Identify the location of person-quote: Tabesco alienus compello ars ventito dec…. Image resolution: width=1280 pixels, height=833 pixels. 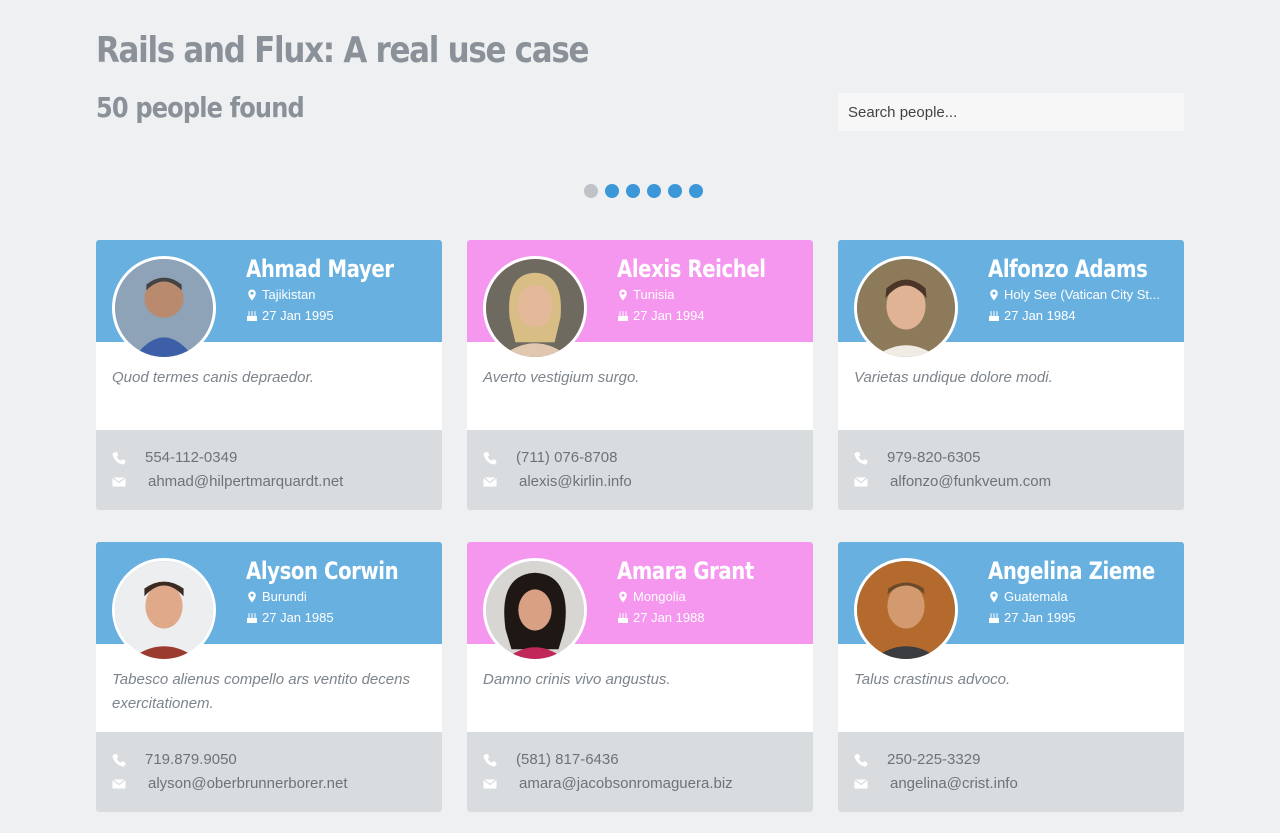
(261, 691).